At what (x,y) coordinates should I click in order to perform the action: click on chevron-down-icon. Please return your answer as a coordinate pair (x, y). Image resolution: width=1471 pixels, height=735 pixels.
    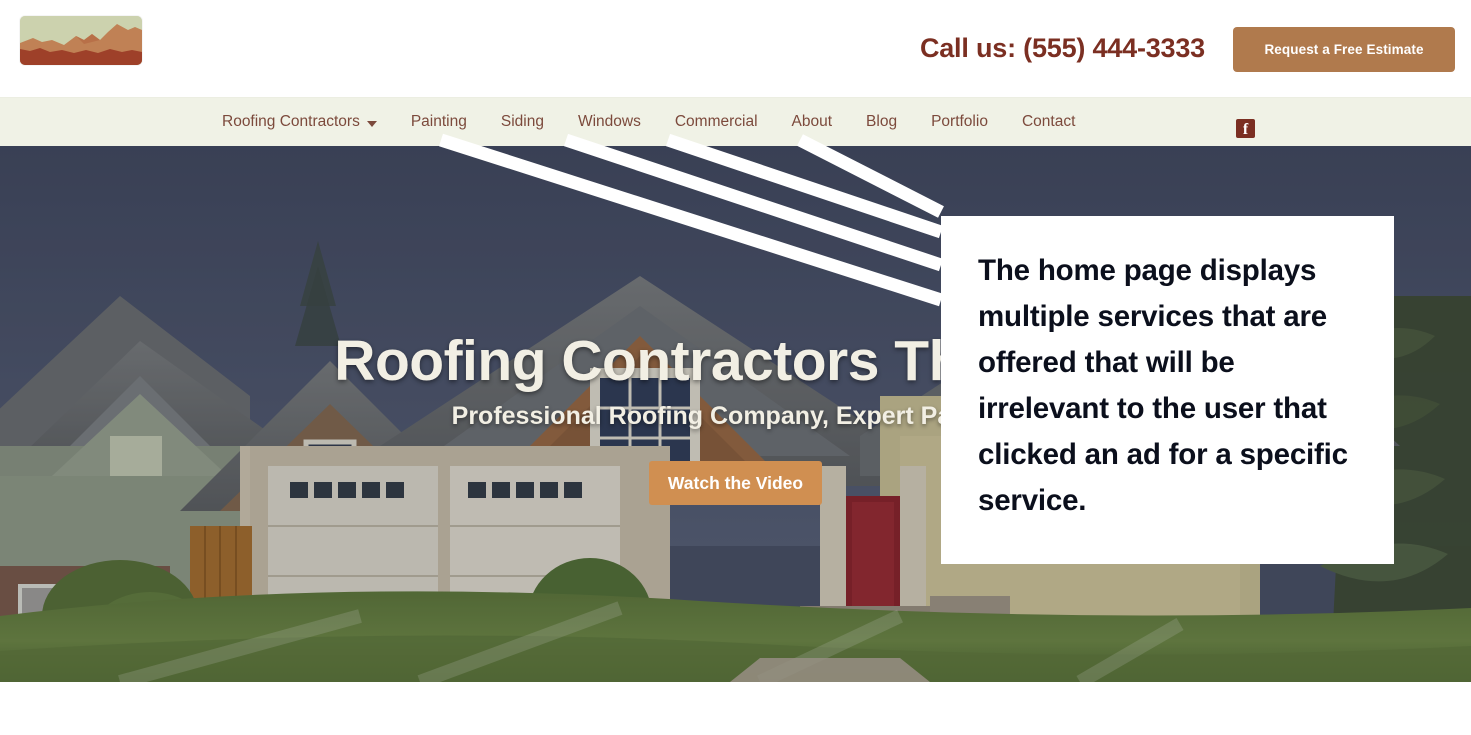
    Looking at the image, I should click on (371, 124).